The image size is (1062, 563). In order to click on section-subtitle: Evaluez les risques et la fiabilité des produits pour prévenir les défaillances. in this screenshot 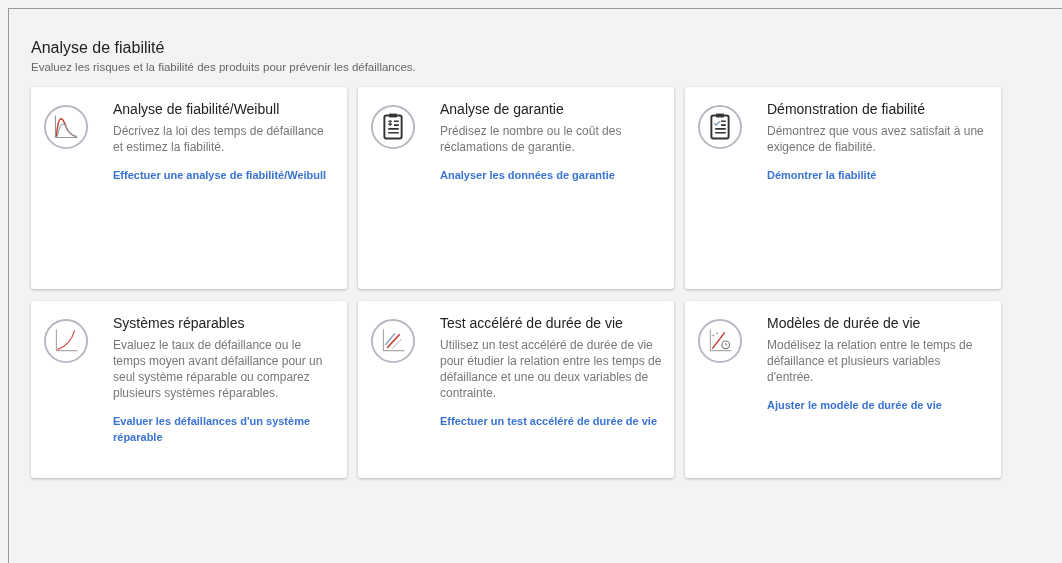, I will do `click(224, 67)`.